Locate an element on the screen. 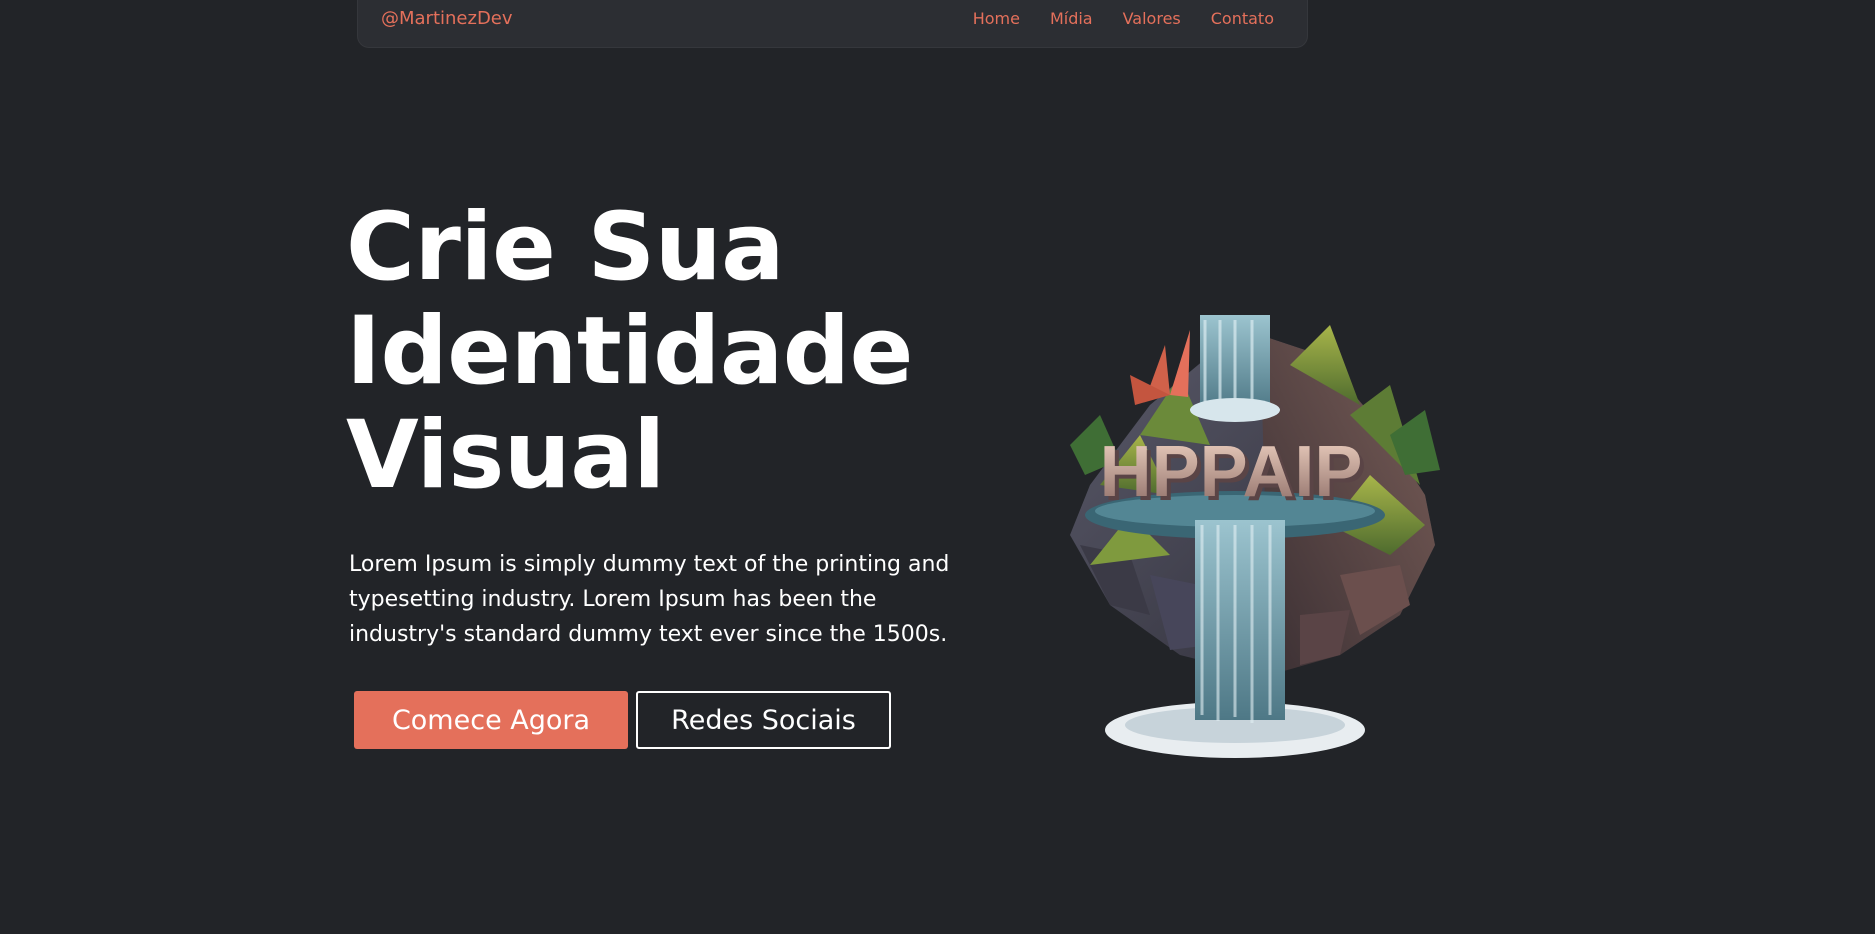  hppaip-sign: HPPAIP HPPAIP is located at coordinates (1233, 474).